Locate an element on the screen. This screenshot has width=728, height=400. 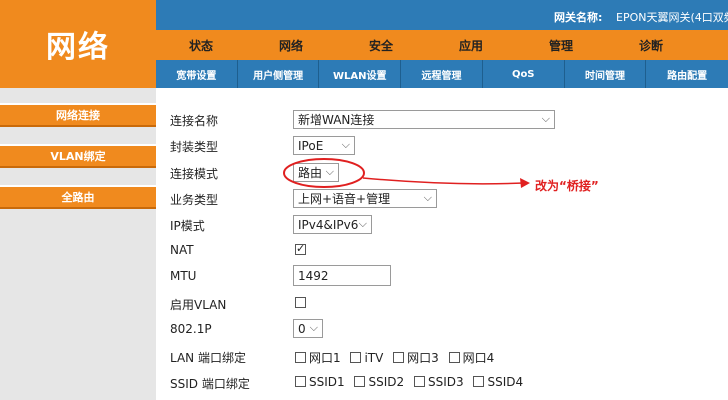
annotation-arrow-line is located at coordinates (443, 181).